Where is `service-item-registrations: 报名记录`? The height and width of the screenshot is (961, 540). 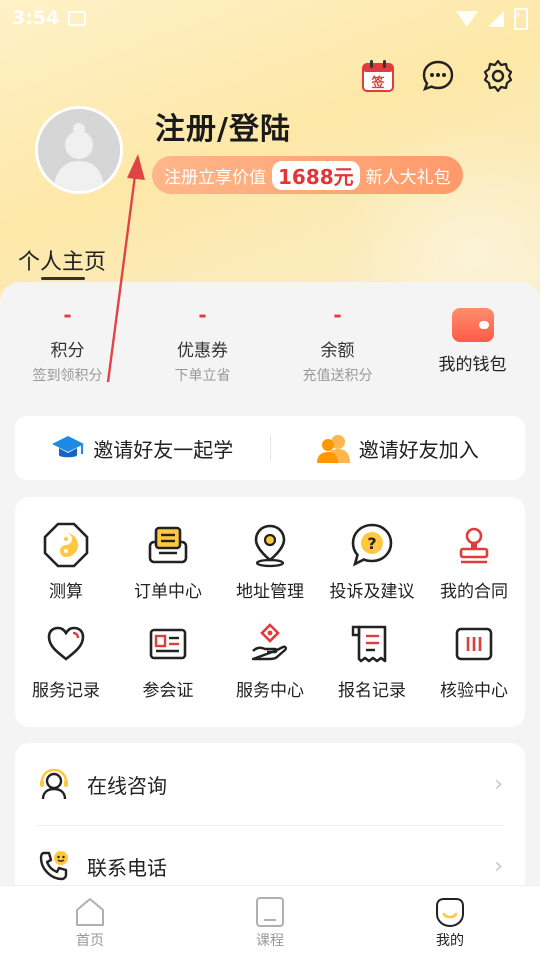
service-item-registrations: 报名记录 is located at coordinates (372, 660).